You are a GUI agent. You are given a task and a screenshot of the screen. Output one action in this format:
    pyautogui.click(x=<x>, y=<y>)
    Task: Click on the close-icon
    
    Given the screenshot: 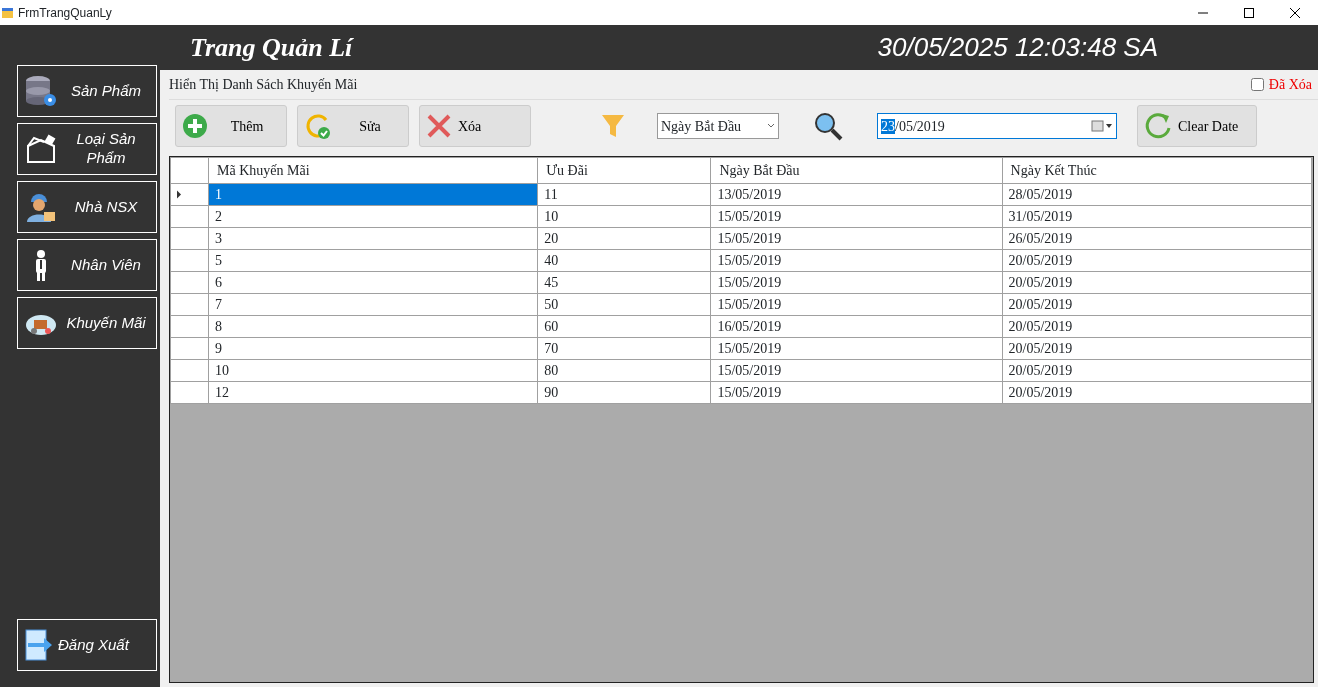 What is the action you would take?
    pyautogui.click(x=1295, y=13)
    